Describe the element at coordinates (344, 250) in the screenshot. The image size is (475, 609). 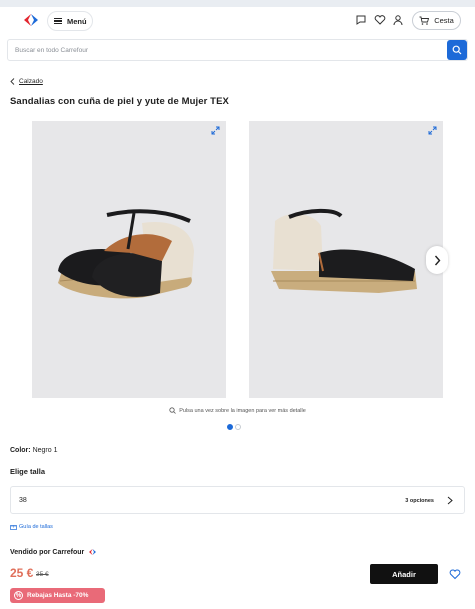
I see `sandal-side-illustration` at that location.